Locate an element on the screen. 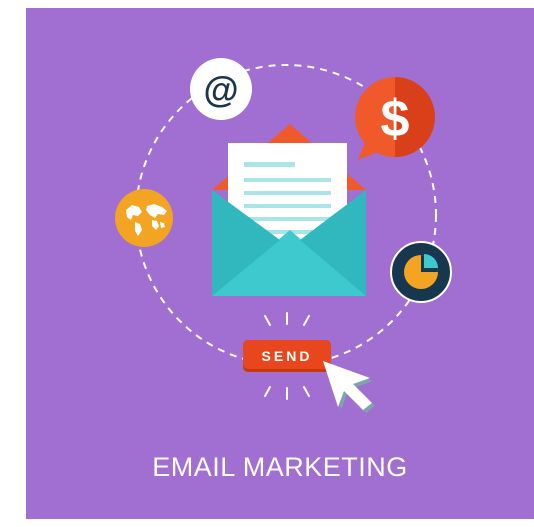  world-map-icon is located at coordinates (144, 218).